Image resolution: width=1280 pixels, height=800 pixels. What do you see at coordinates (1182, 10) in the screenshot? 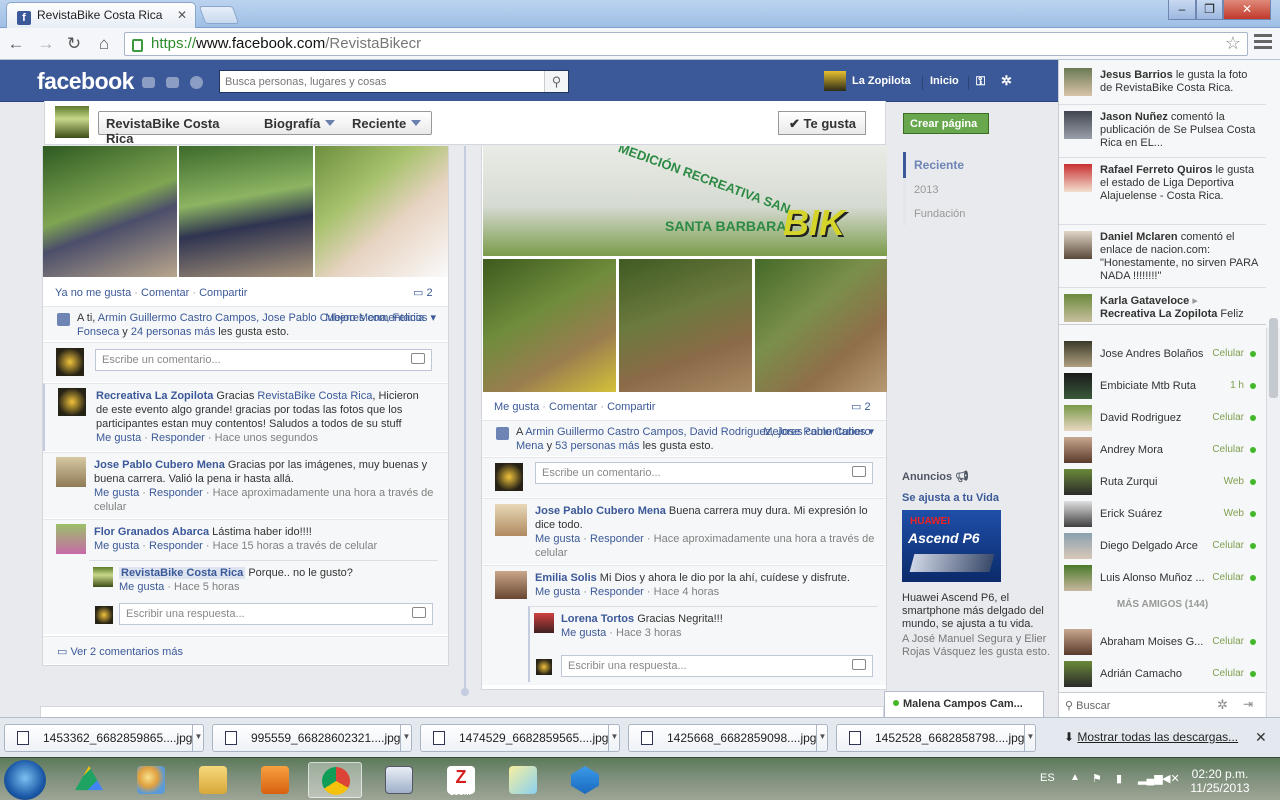
I see `minimize-button: –` at bounding box center [1182, 10].